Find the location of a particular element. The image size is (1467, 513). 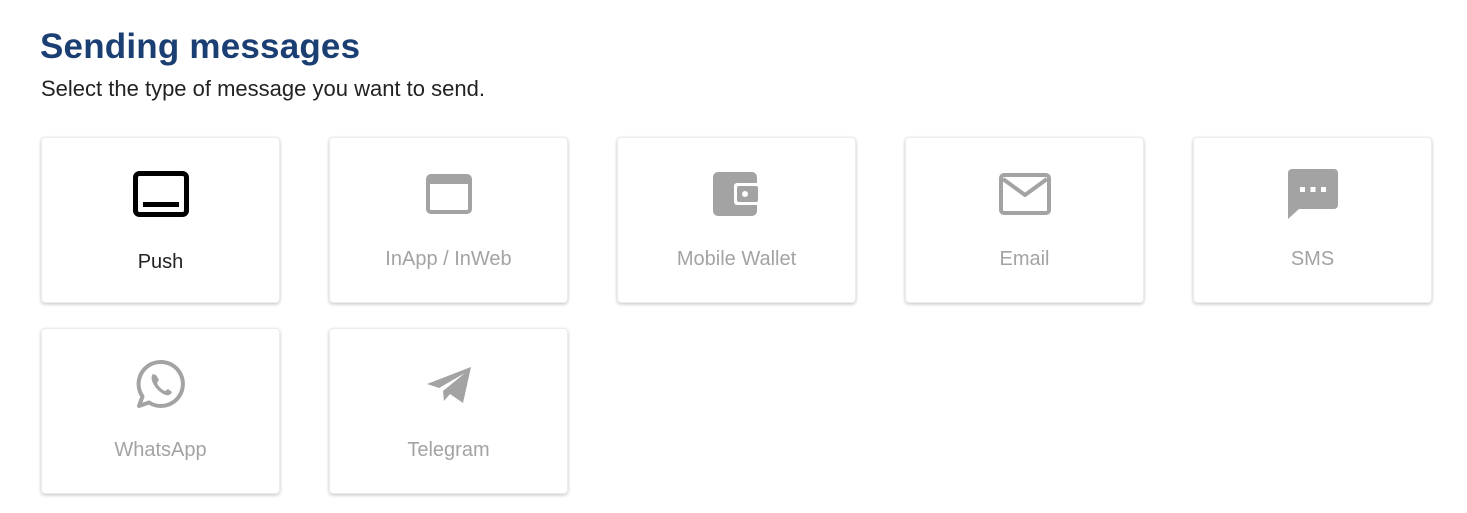

message-type-label: Telegram is located at coordinates (448, 450).